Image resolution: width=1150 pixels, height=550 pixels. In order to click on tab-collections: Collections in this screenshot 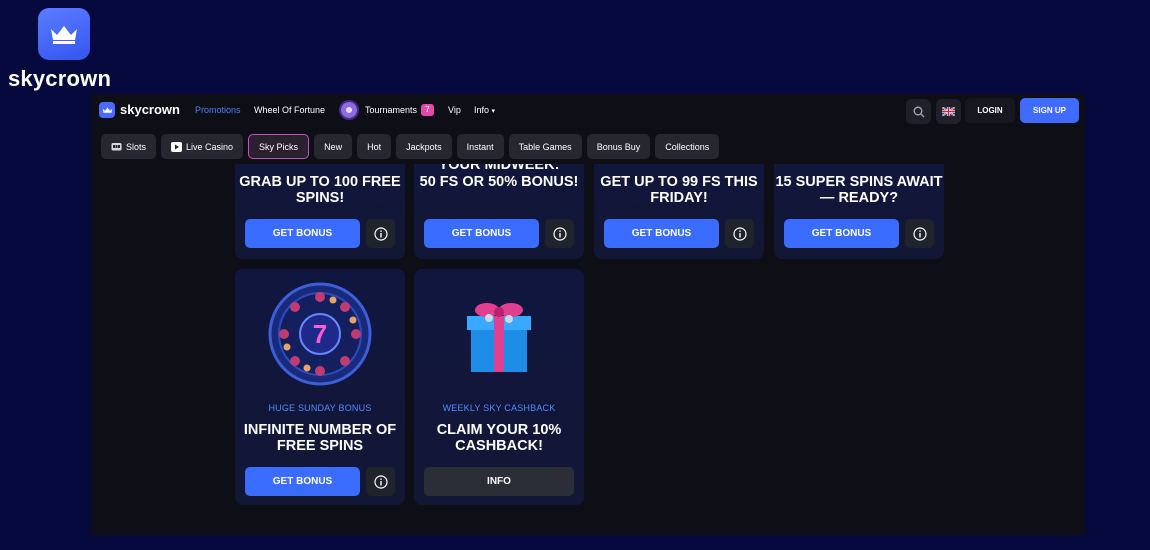, I will do `click(687, 146)`.